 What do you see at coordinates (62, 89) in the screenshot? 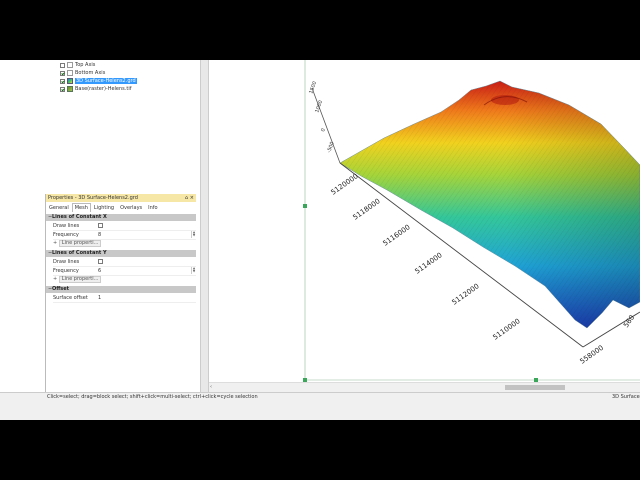
I see `raster-checkbox` at bounding box center [62, 89].